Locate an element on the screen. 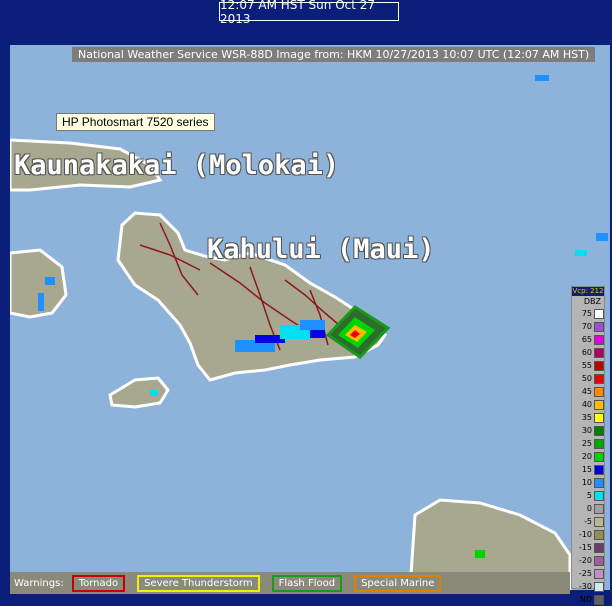 The height and width of the screenshot is (606, 612). legend-row: 5 is located at coordinates (588, 495).